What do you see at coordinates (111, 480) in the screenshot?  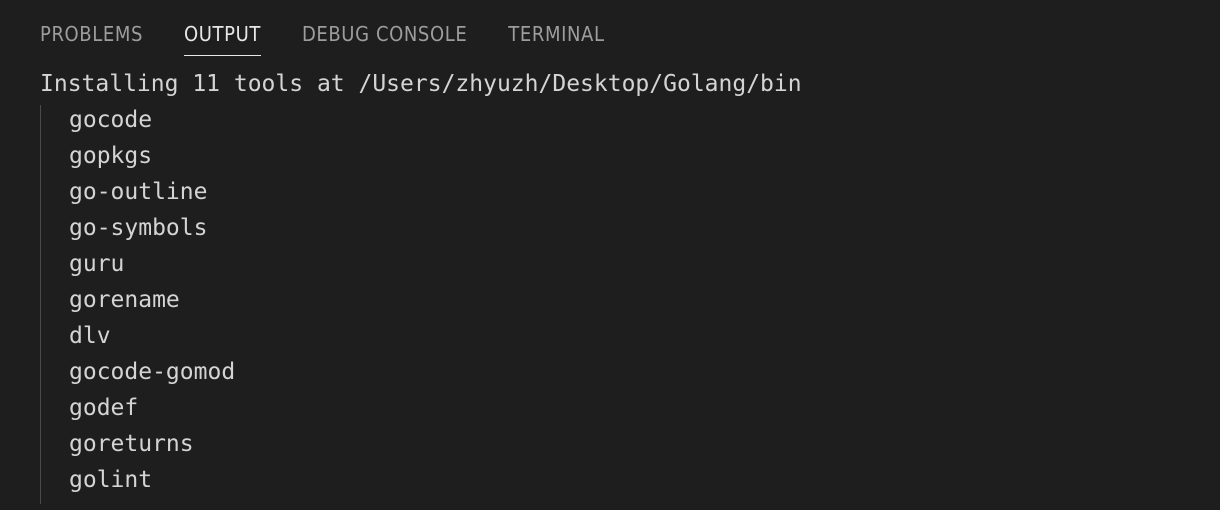 I see `tool-item: golint` at bounding box center [111, 480].